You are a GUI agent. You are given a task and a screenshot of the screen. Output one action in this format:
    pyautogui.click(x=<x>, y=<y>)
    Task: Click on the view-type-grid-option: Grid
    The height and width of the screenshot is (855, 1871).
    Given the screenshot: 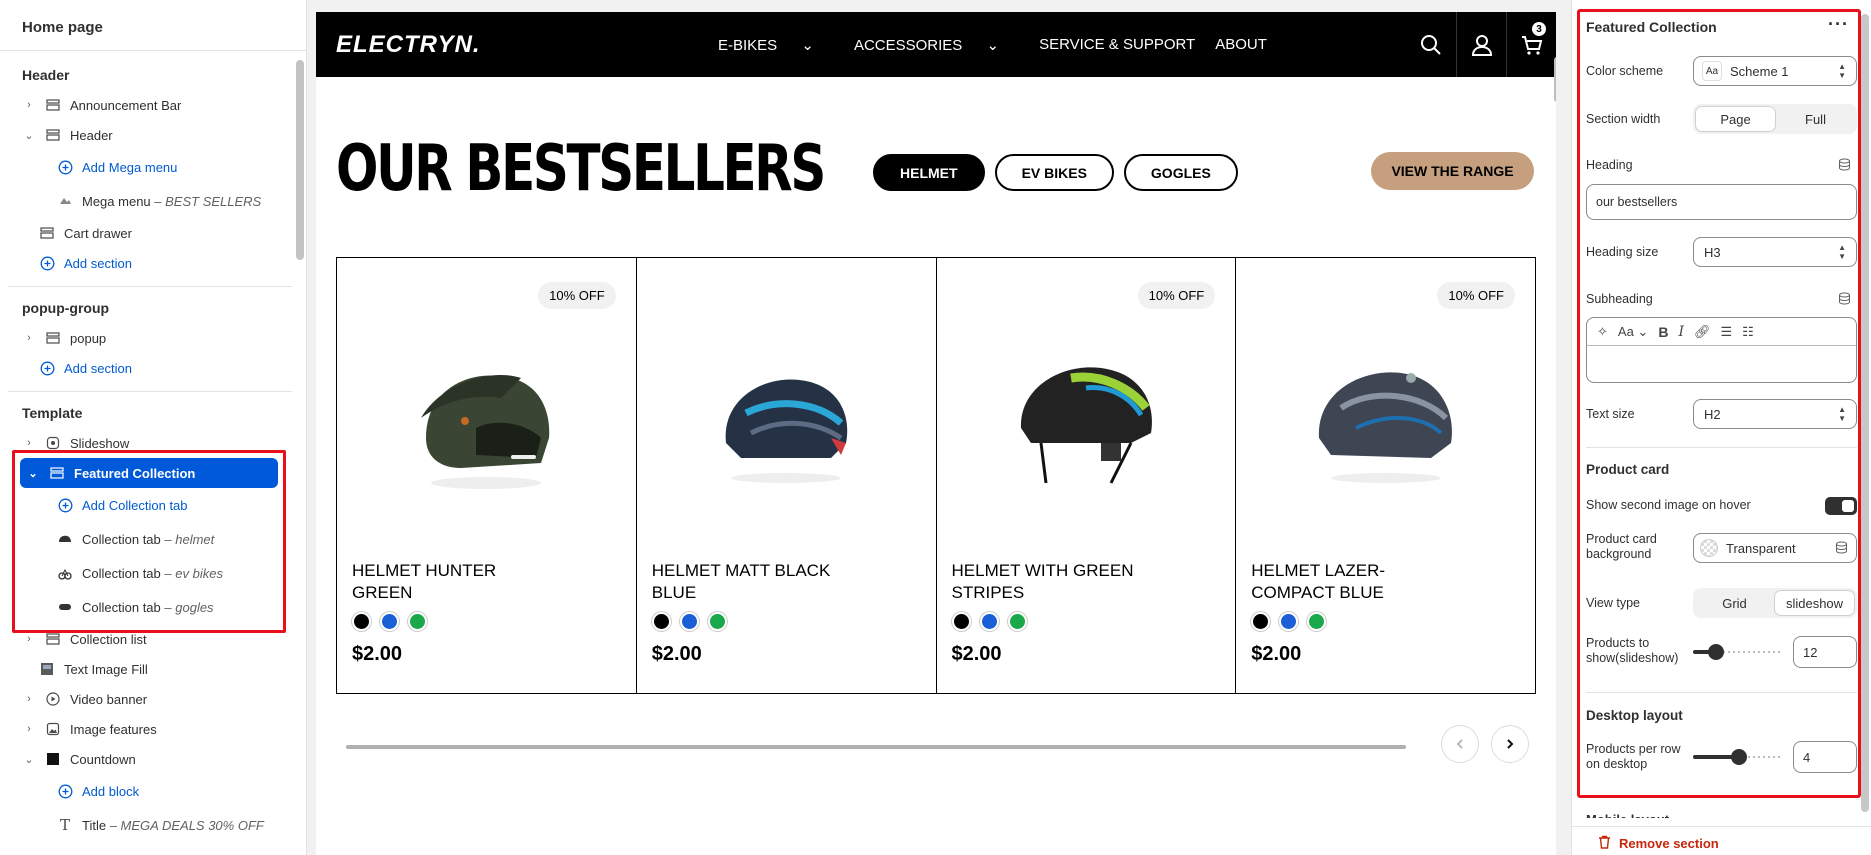 What is the action you would take?
    pyautogui.click(x=1734, y=603)
    